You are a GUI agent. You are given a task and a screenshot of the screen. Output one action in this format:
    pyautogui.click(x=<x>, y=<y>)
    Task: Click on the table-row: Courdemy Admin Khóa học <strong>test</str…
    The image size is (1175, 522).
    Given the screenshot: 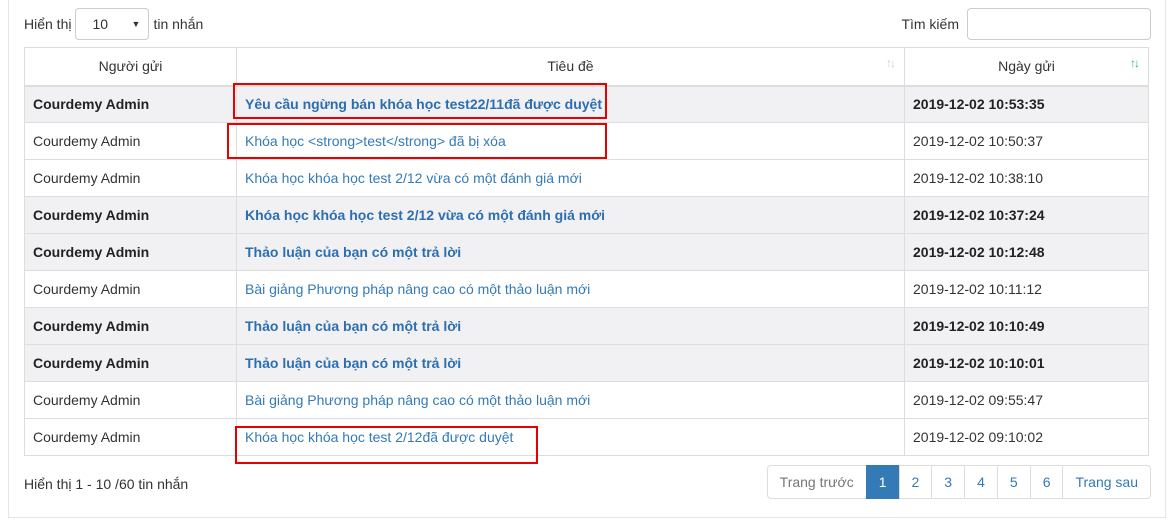 What is the action you would take?
    pyautogui.click(x=586, y=141)
    